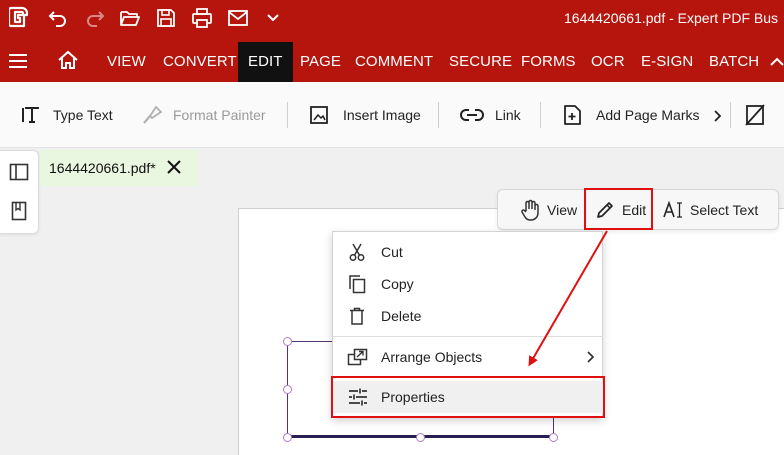 Image resolution: width=784 pixels, height=455 pixels. Describe the element at coordinates (671, 18) in the screenshot. I see `window-title: 1644420661.pdf - Expert PDF Bus` at that location.